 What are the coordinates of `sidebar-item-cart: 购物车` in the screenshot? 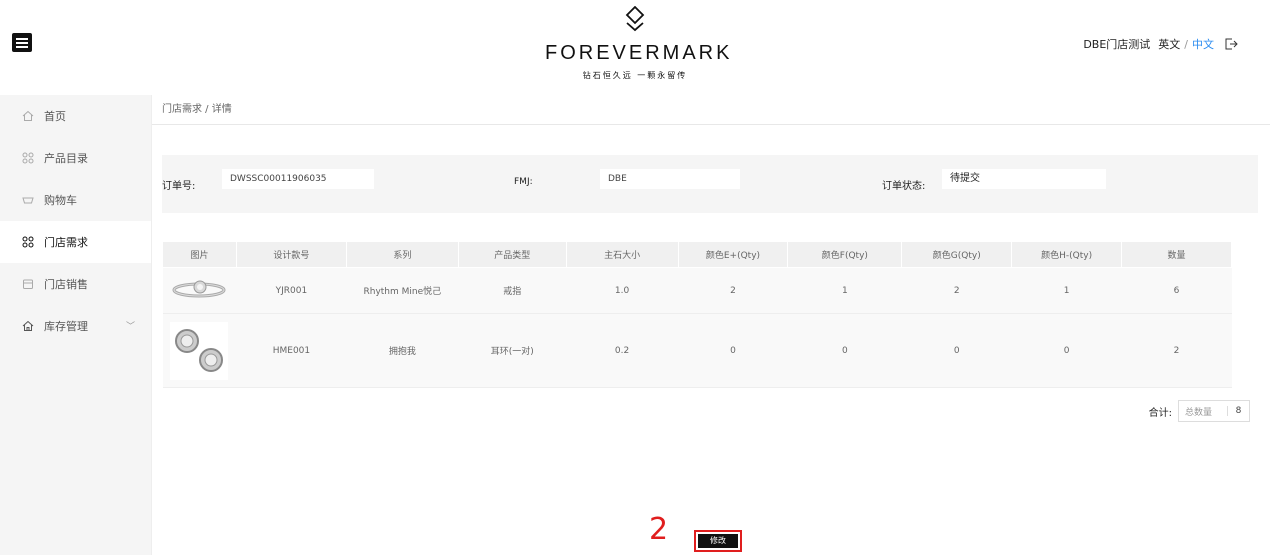 It's located at (75, 200).